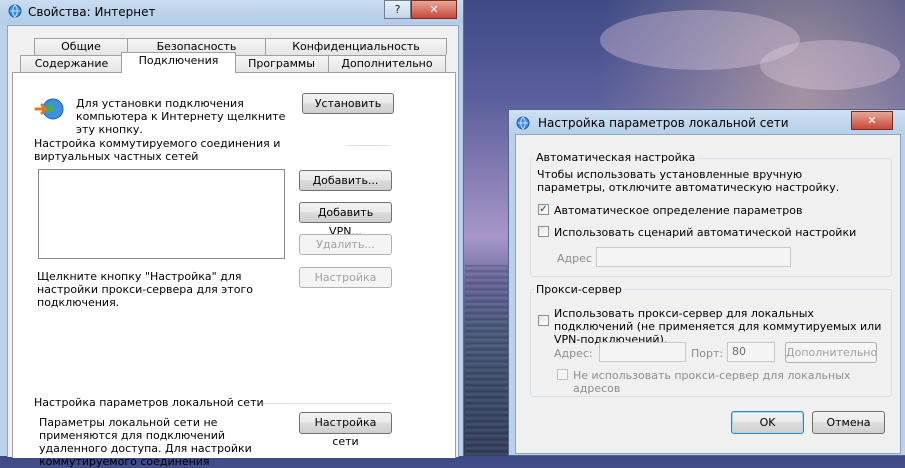  What do you see at coordinates (579, 289) in the screenshot?
I see `proxy-group-label: Прокси-сервер` at bounding box center [579, 289].